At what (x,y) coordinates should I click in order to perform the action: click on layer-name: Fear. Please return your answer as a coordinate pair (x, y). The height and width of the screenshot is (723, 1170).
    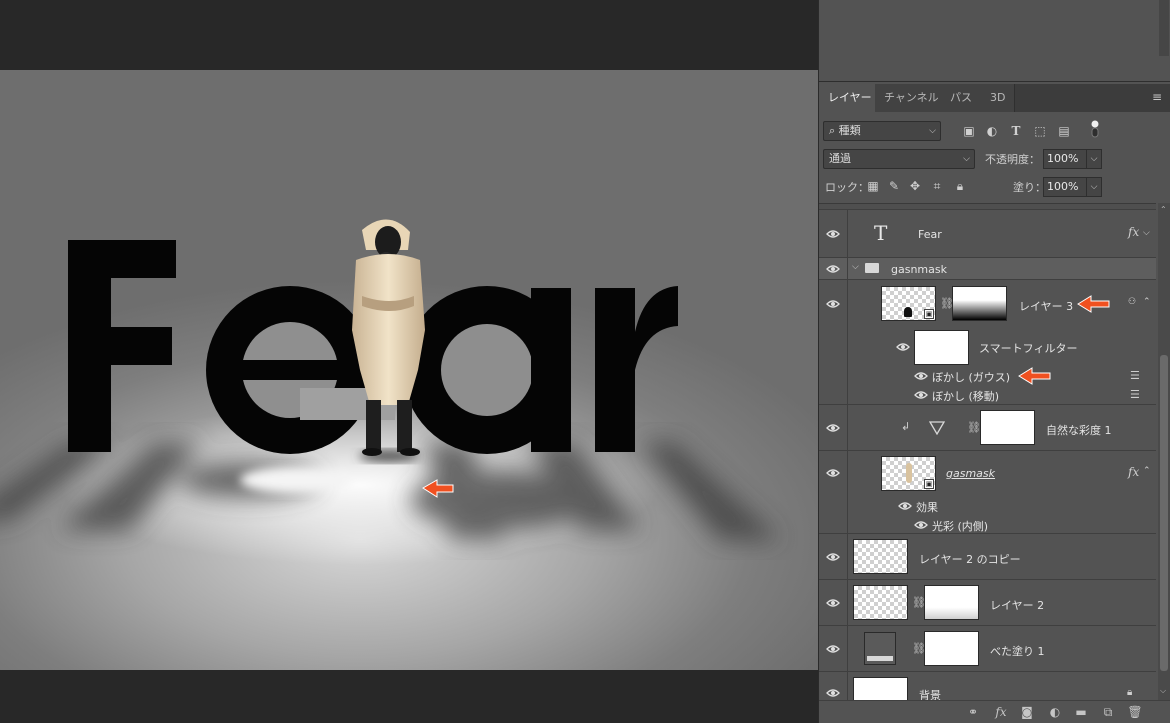
    Looking at the image, I should click on (930, 234).